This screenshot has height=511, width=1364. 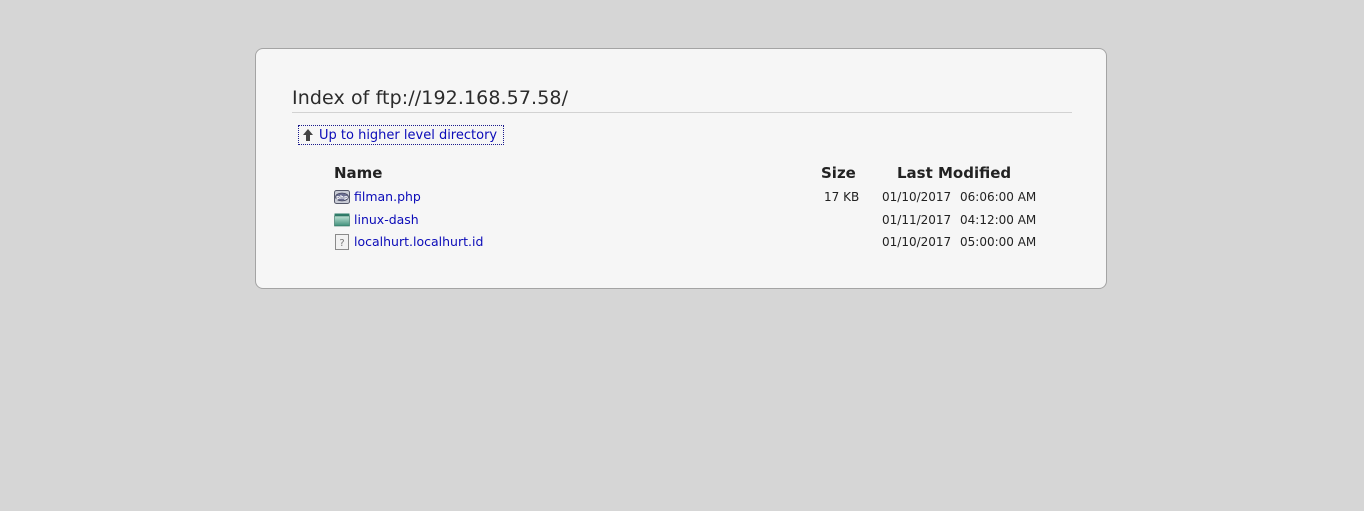 What do you see at coordinates (998, 242) in the screenshot?
I see `file-time: 05:00:00 AM` at bounding box center [998, 242].